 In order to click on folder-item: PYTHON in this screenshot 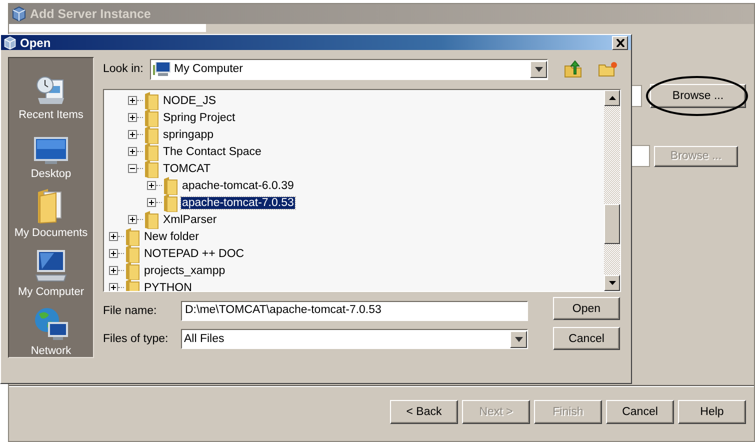, I will do `click(168, 286)`.